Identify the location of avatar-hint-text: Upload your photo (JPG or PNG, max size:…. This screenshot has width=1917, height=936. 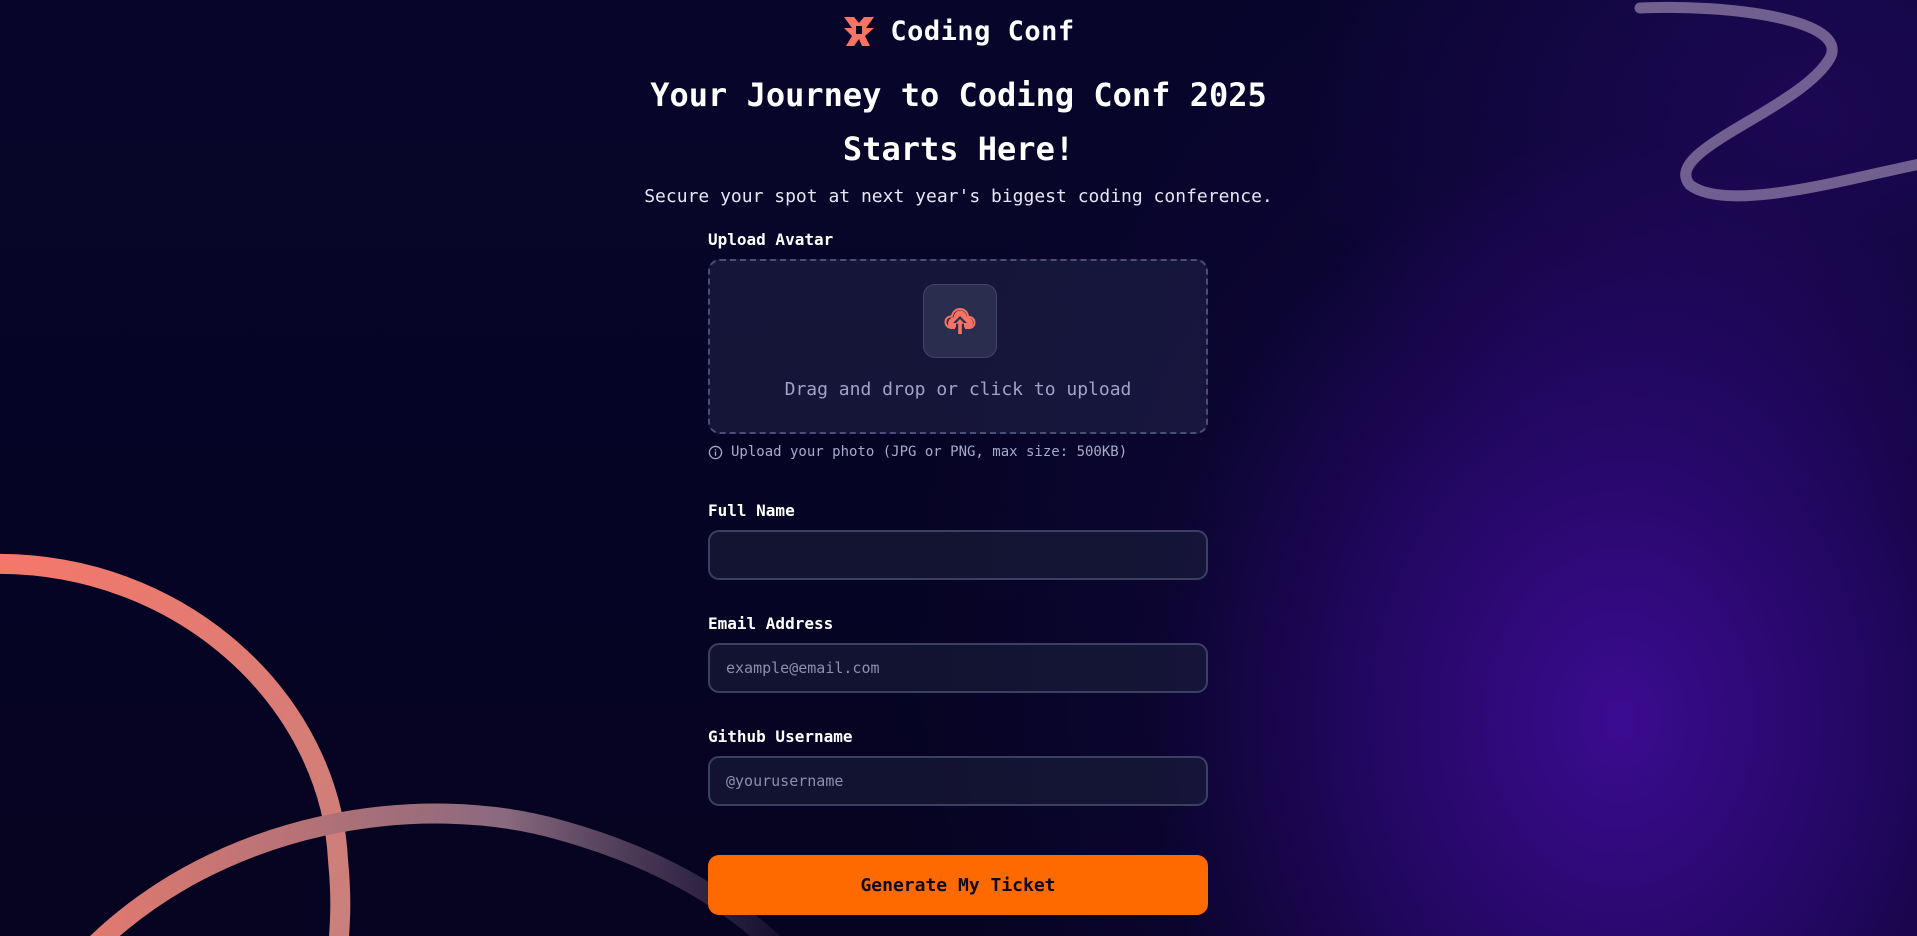
(929, 452).